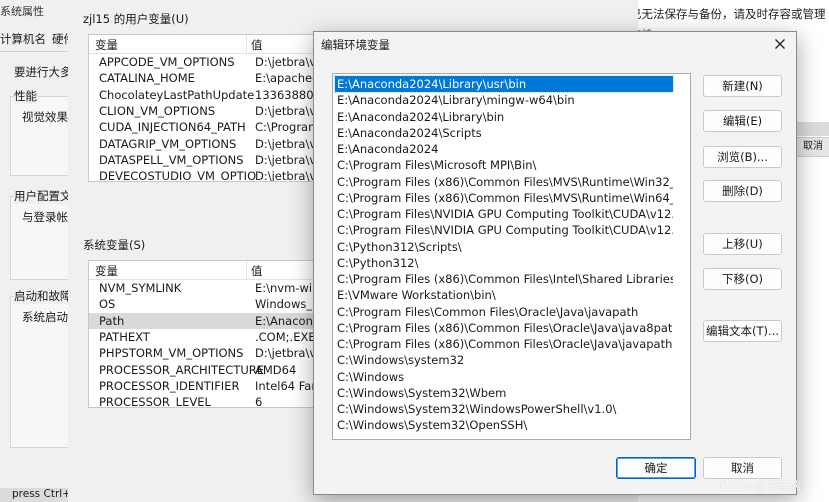  I want to click on variable-name: CUDA_INJECTION64_PATH, so click(172, 127).